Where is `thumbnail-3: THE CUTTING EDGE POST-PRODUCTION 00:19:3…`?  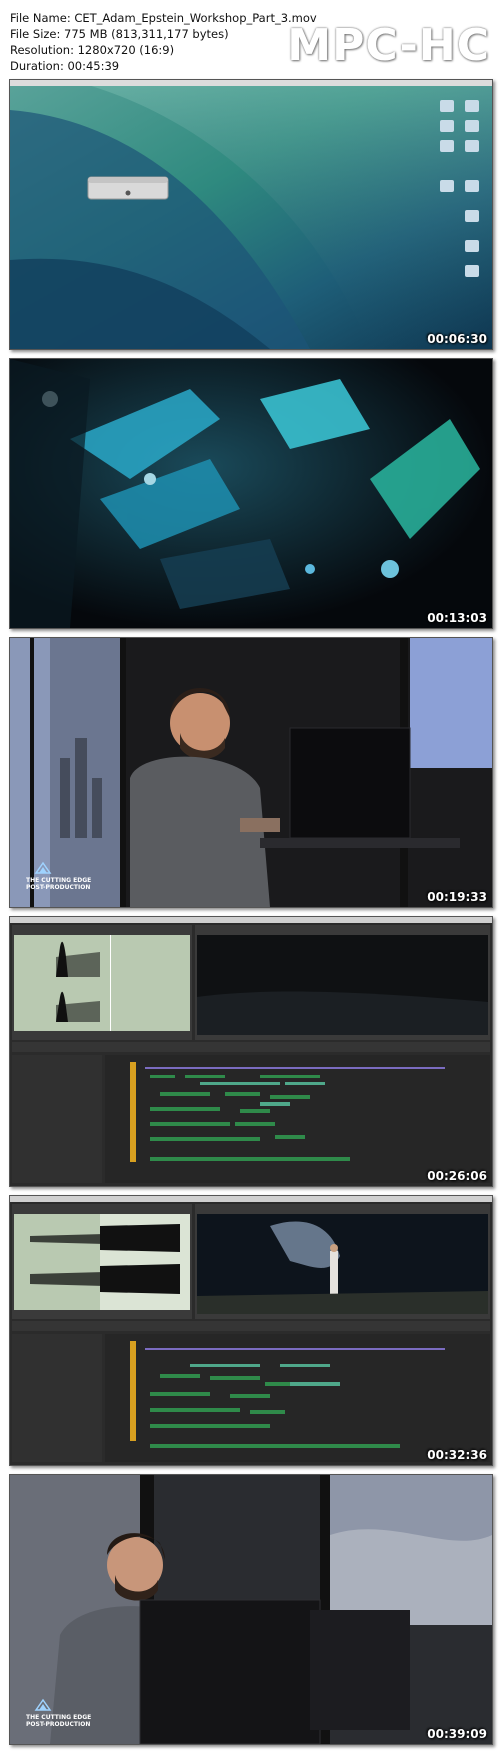
thumbnail-3: THE CUTTING EDGE POST-PRODUCTION 00:19:3… is located at coordinates (251, 772).